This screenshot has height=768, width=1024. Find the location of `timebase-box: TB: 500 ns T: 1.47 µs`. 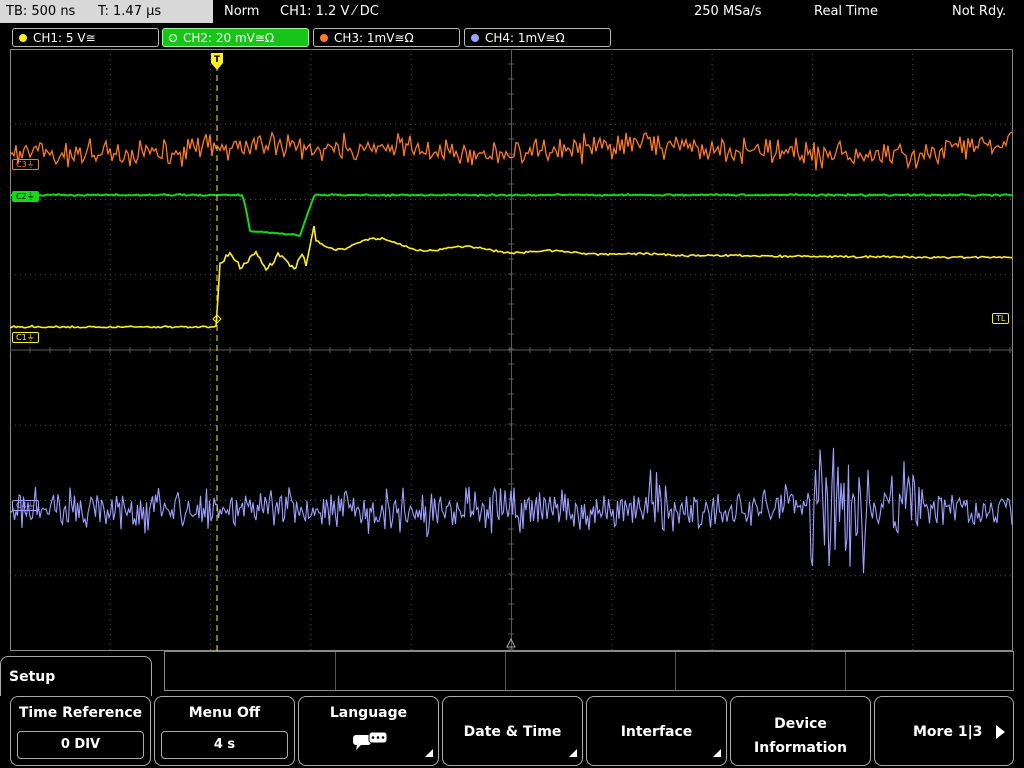

timebase-box: TB: 500 ns T: 1.47 µs is located at coordinates (106, 11).